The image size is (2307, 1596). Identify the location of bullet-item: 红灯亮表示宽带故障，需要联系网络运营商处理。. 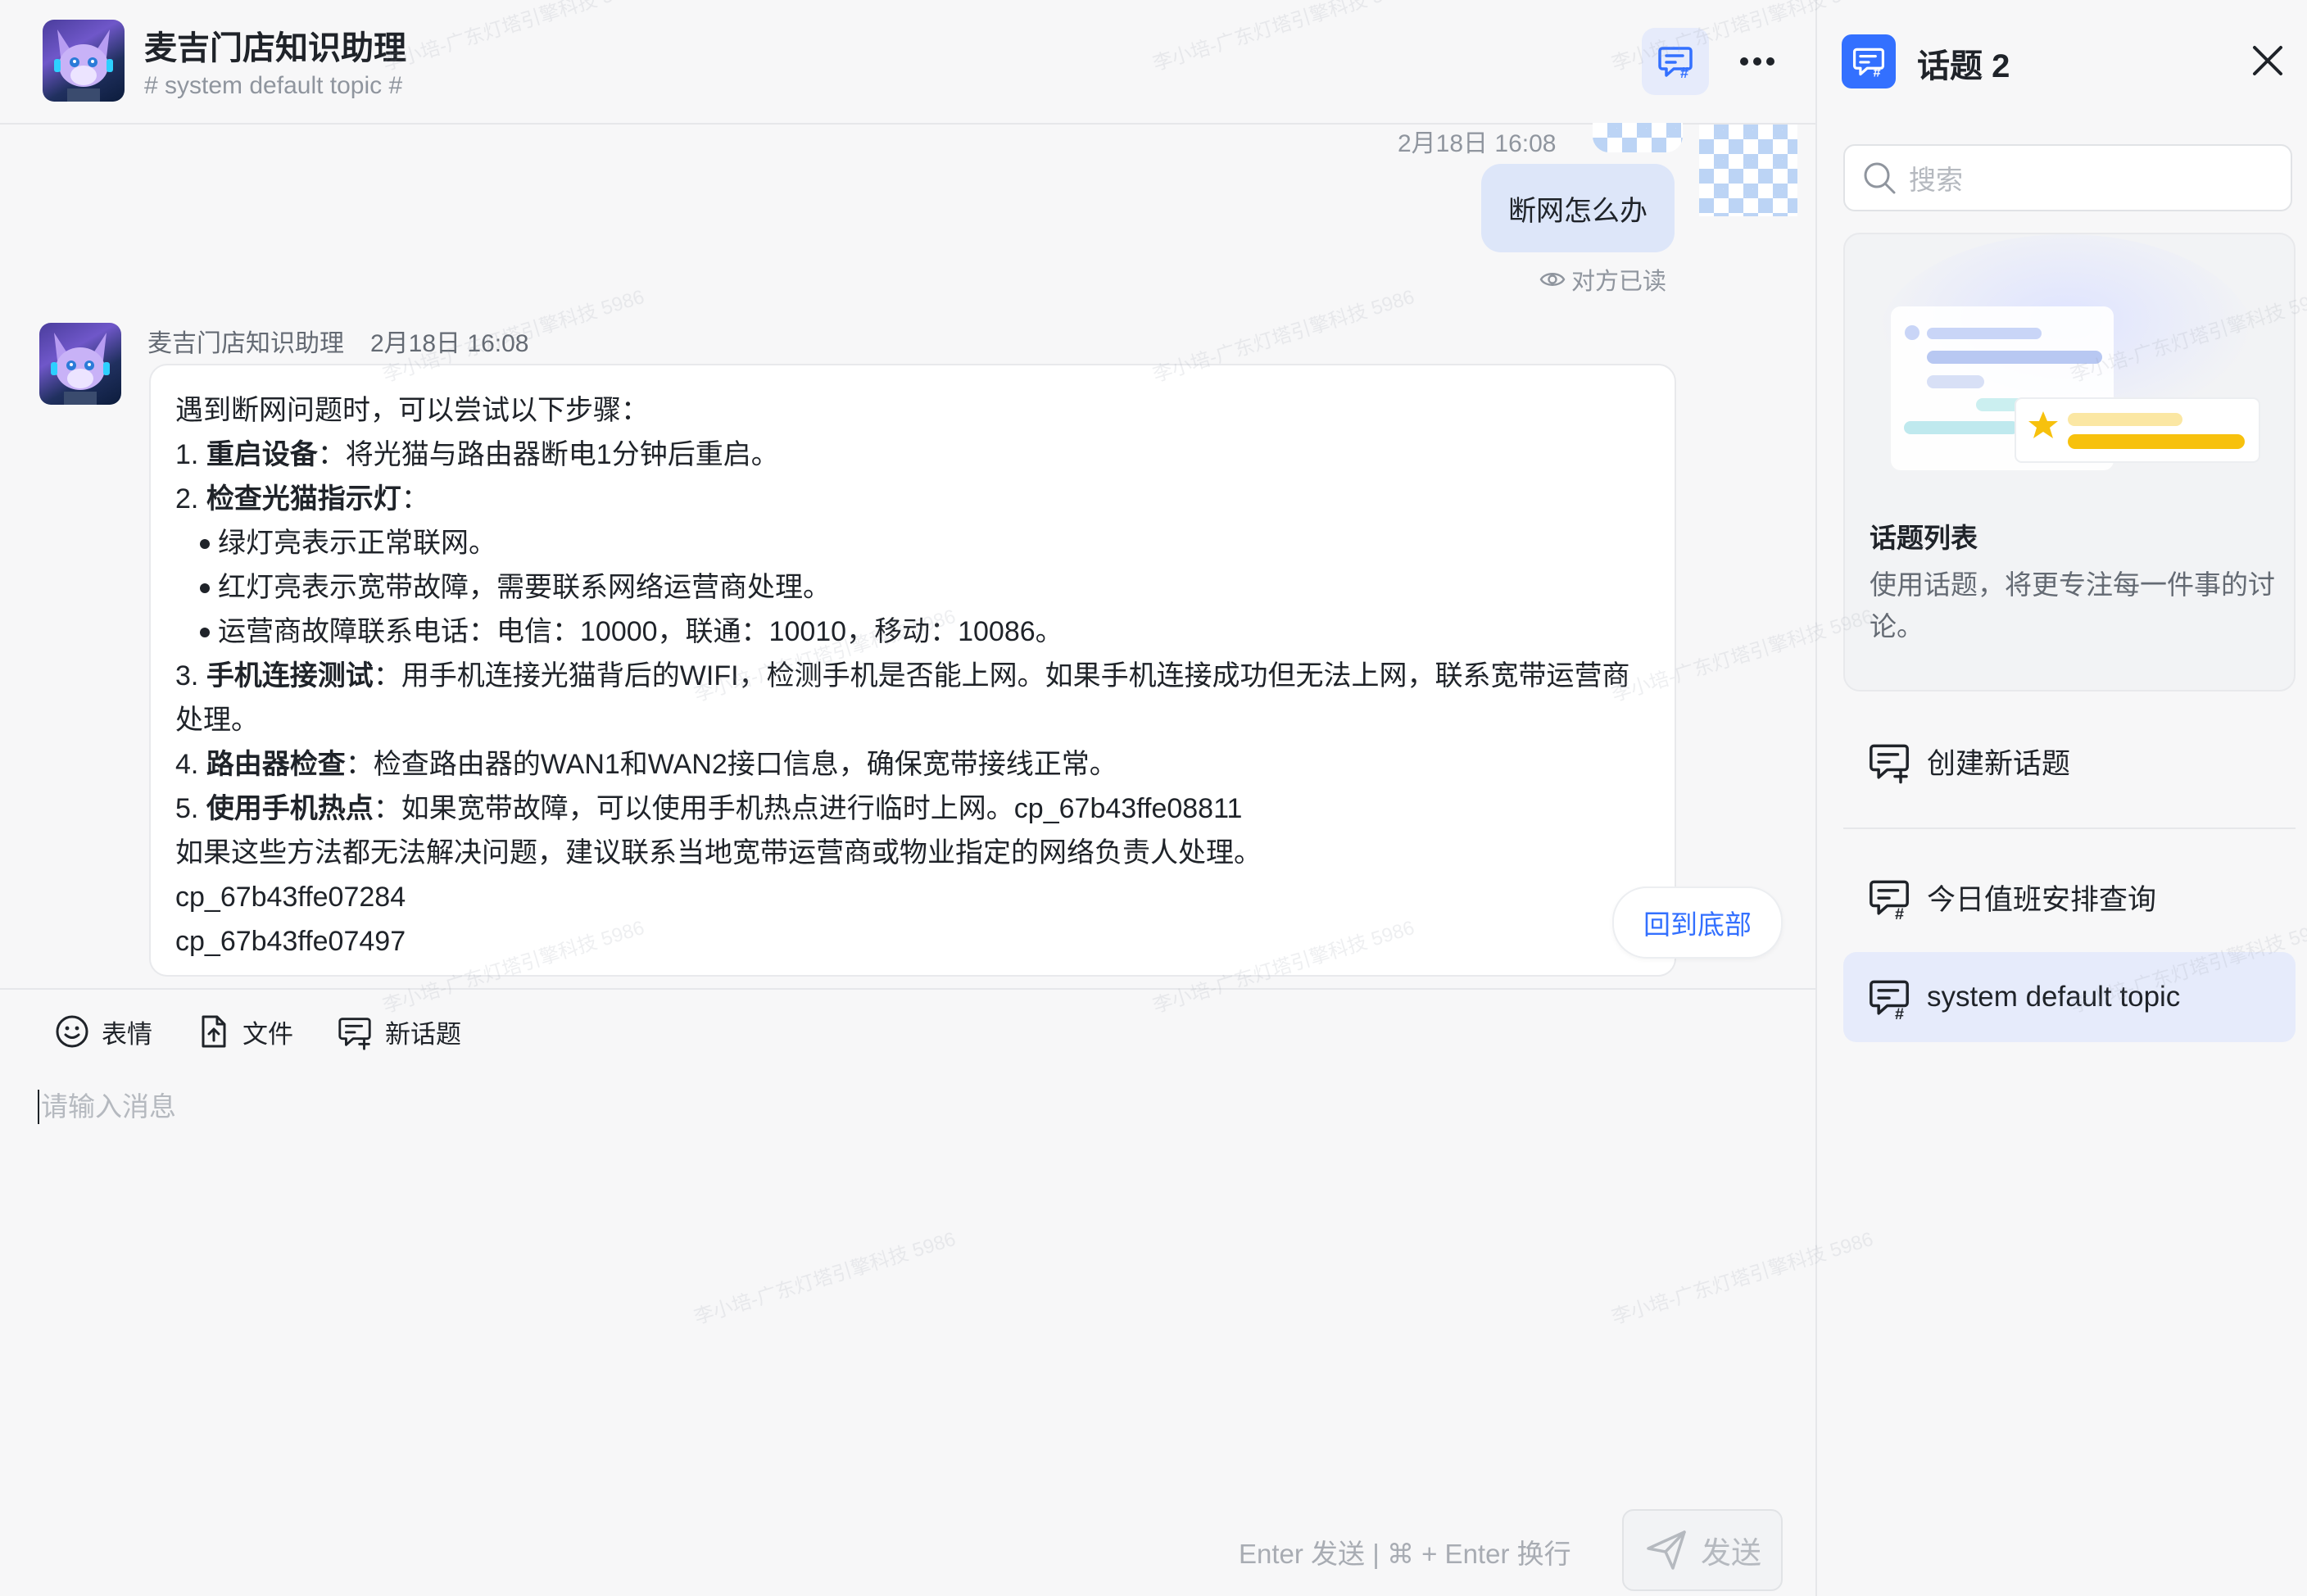
(912, 587).